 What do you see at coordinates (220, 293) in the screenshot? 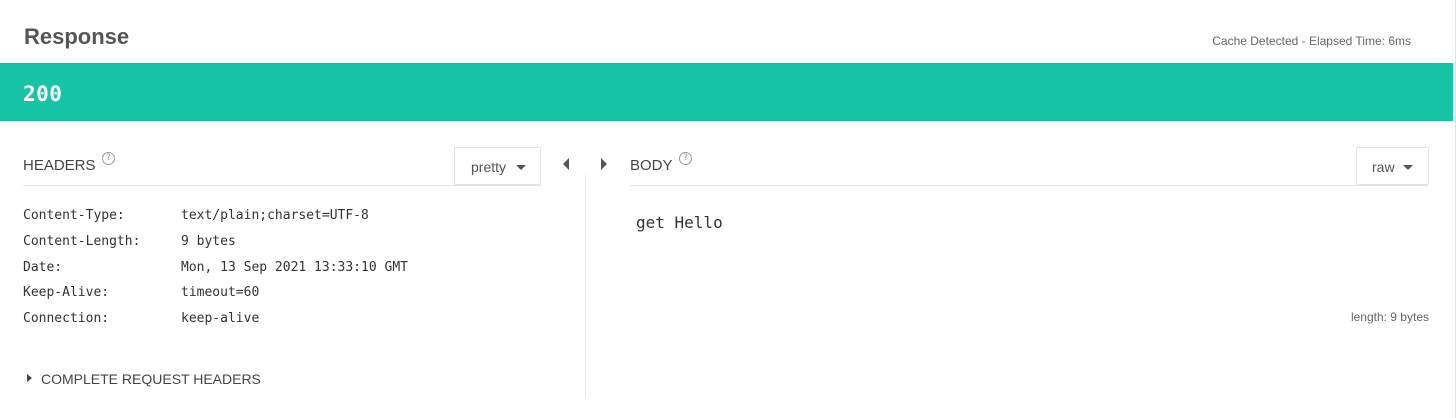
I see `header-value: timeout=60` at bounding box center [220, 293].